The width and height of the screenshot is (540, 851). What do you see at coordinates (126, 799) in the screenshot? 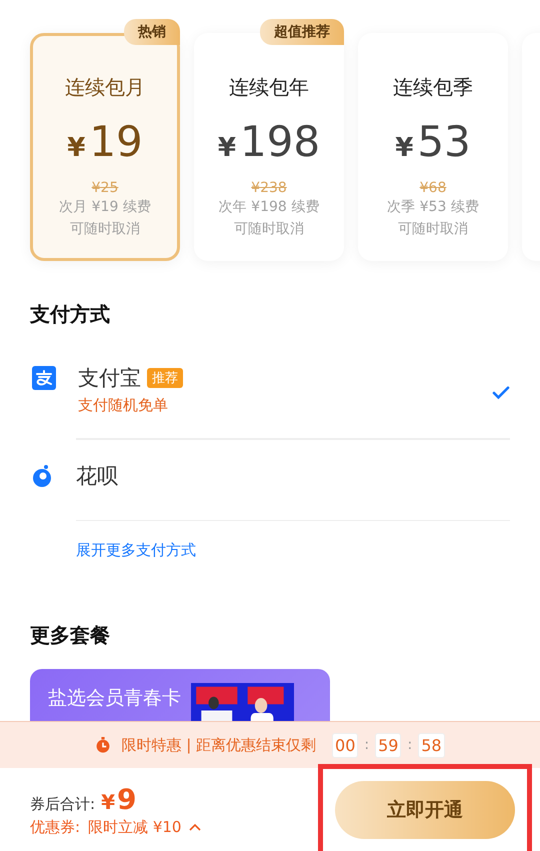
I see `total-price: 9` at bounding box center [126, 799].